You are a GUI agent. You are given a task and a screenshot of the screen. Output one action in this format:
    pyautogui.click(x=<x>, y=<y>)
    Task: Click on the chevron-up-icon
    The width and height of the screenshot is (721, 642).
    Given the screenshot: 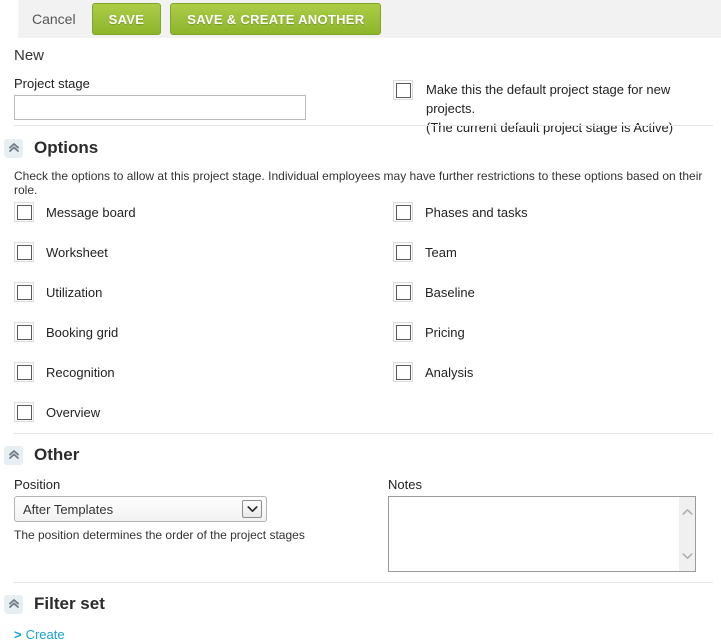 What is the action you would take?
    pyautogui.click(x=687, y=512)
    